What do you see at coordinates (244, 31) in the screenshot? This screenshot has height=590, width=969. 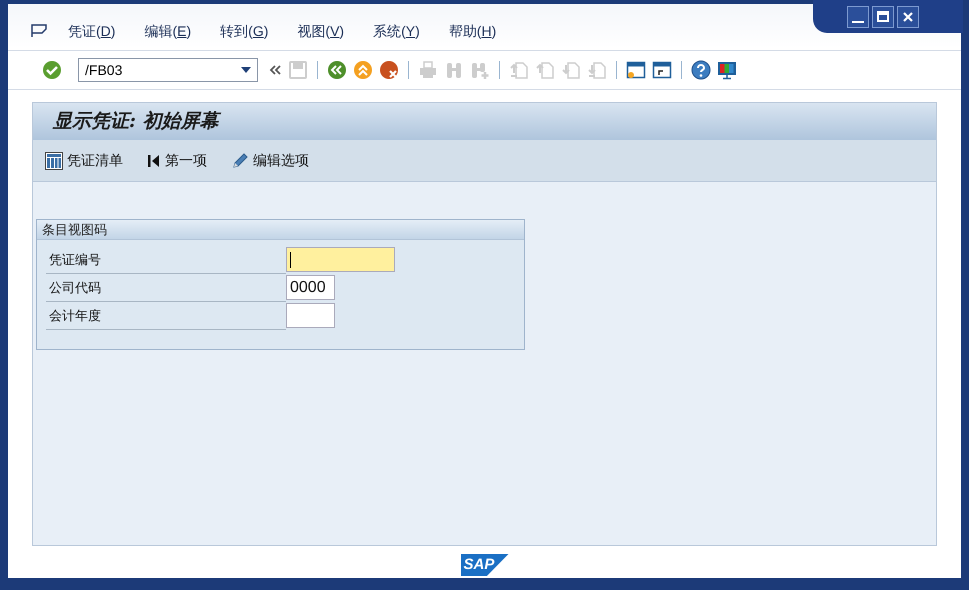 I see `menu-item: 转到(G)` at bounding box center [244, 31].